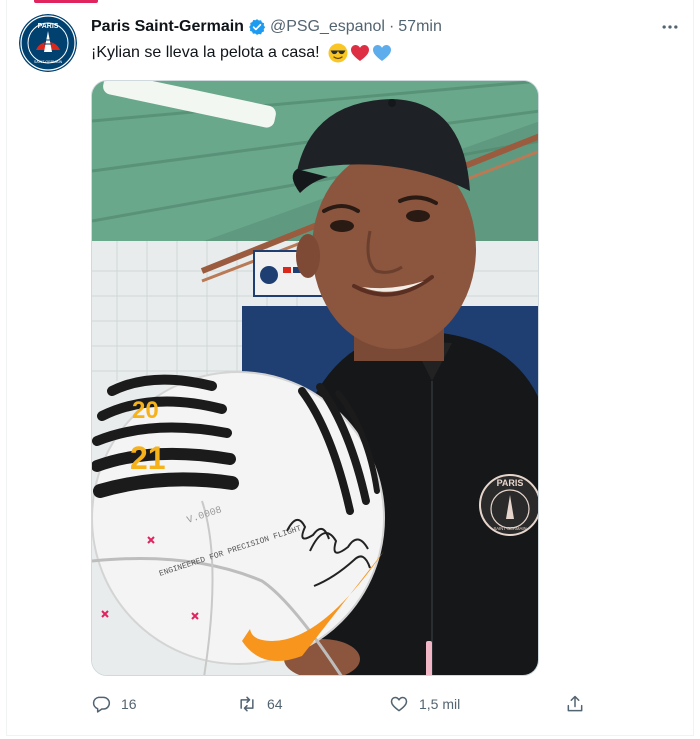 This screenshot has width=700, height=739. Describe the element at coordinates (114, 704) in the screenshot. I see `reply-button: 16` at that location.